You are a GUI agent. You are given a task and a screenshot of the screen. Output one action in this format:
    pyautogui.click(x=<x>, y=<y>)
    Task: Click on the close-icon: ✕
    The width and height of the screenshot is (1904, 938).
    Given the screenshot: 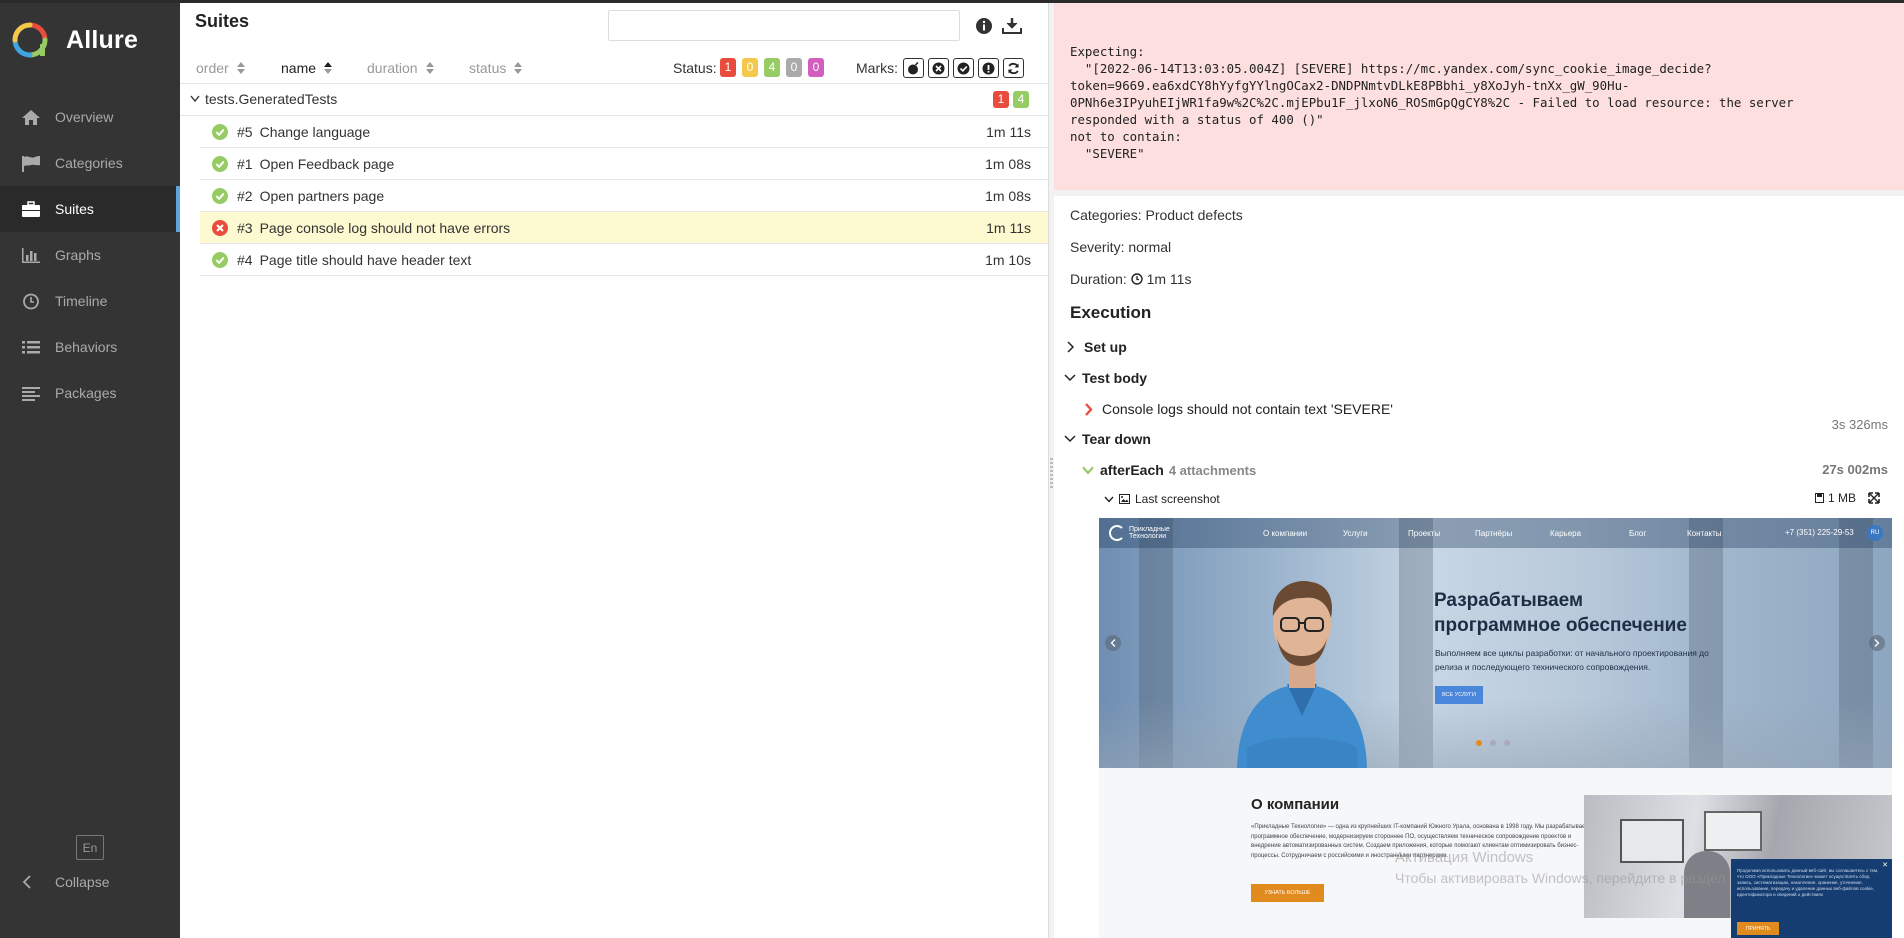 What is the action you would take?
    pyautogui.click(x=1885, y=865)
    